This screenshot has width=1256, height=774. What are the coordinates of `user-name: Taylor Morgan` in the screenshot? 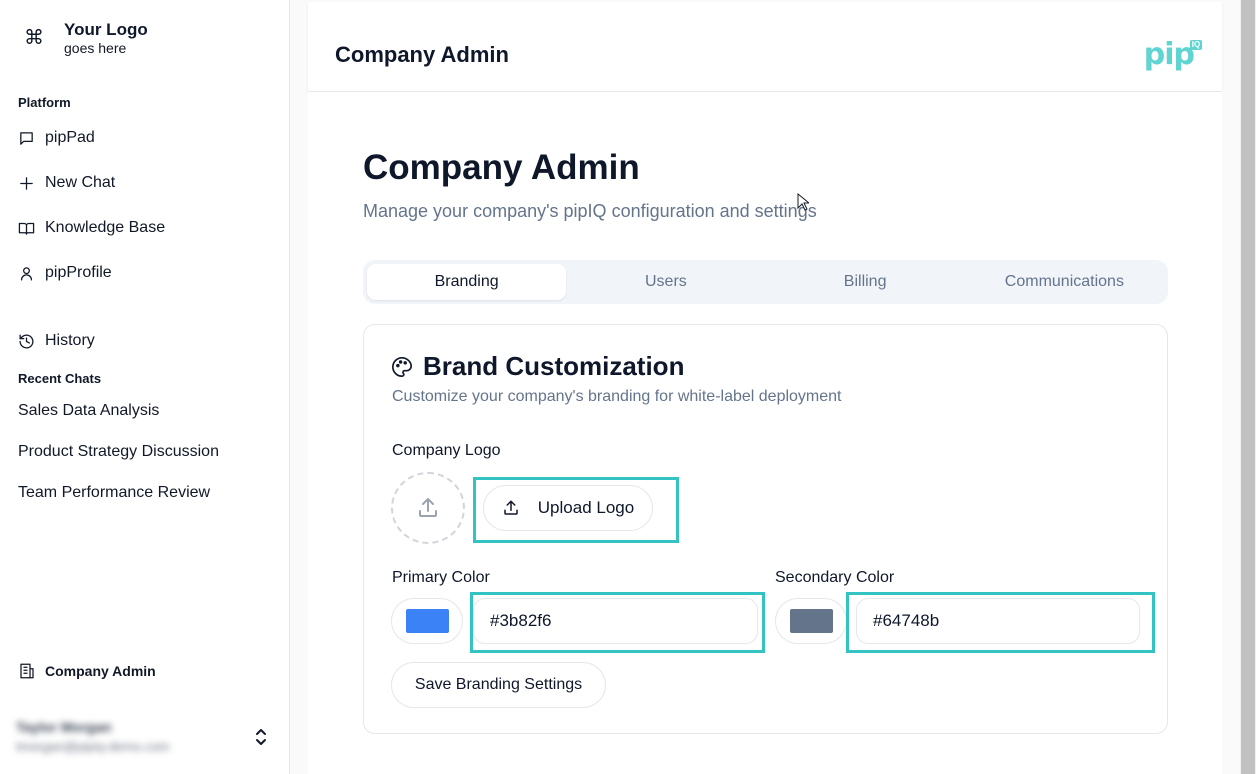 It's located at (64, 727).